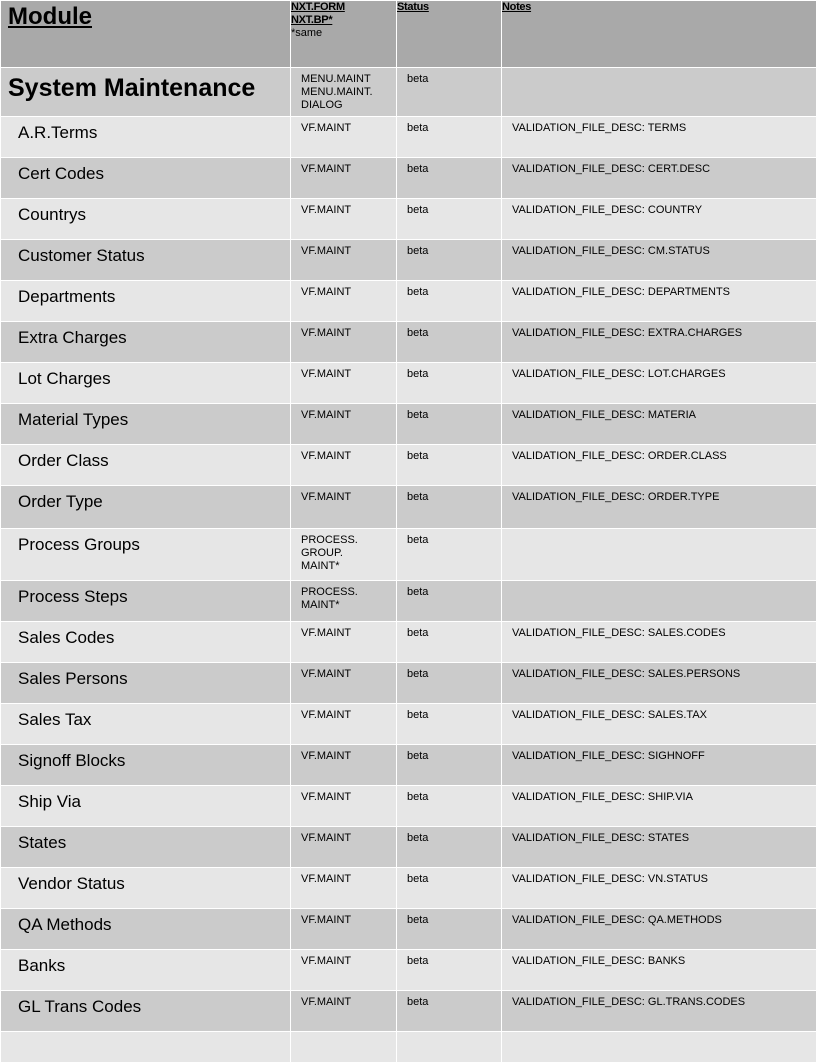  I want to click on header-form-cell: NXT.FORM NXT.BP* *same, so click(344, 34).